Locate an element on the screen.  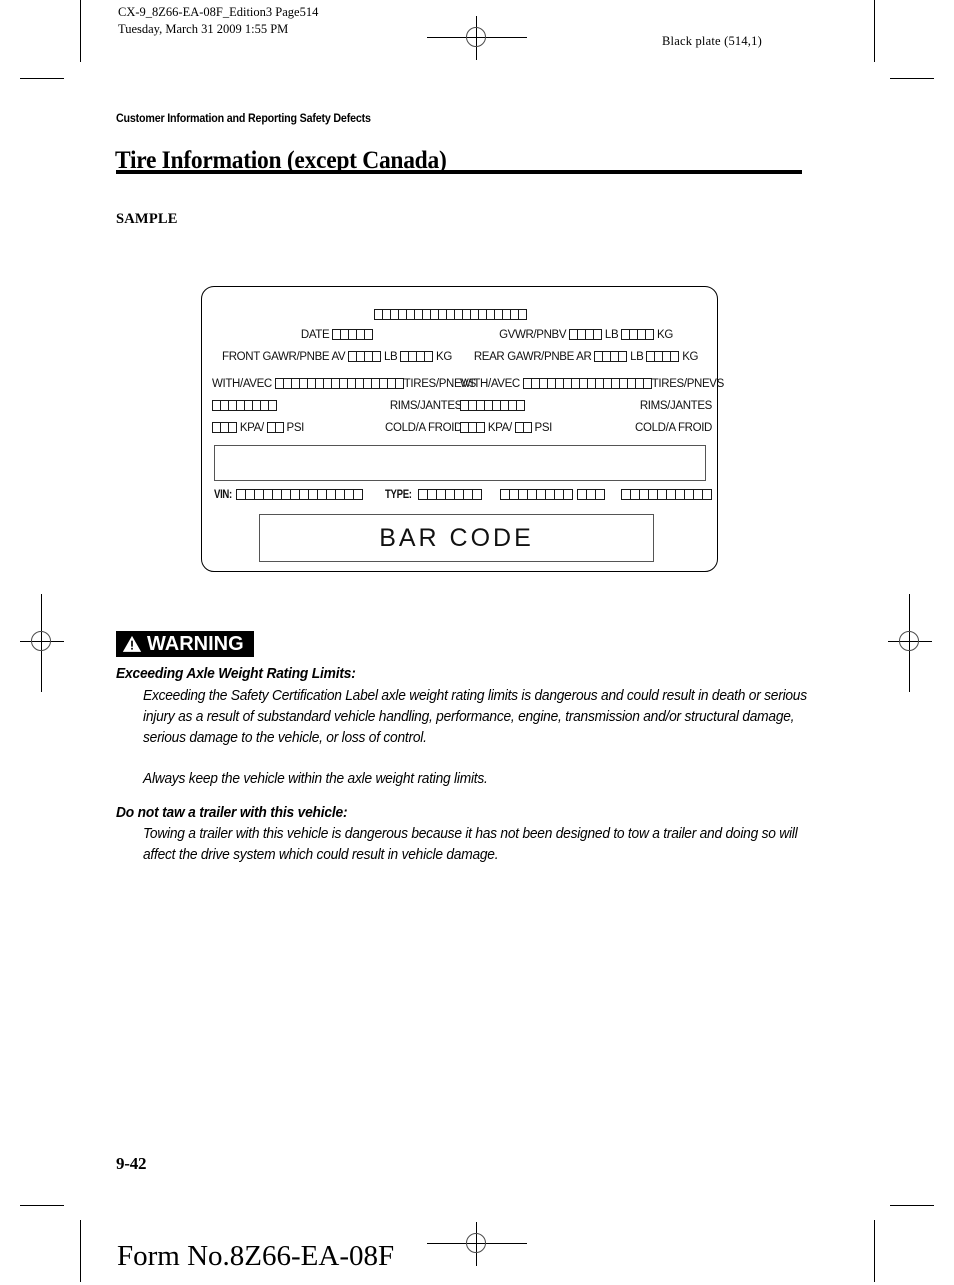
field-caption: KG is located at coordinates (444, 357).